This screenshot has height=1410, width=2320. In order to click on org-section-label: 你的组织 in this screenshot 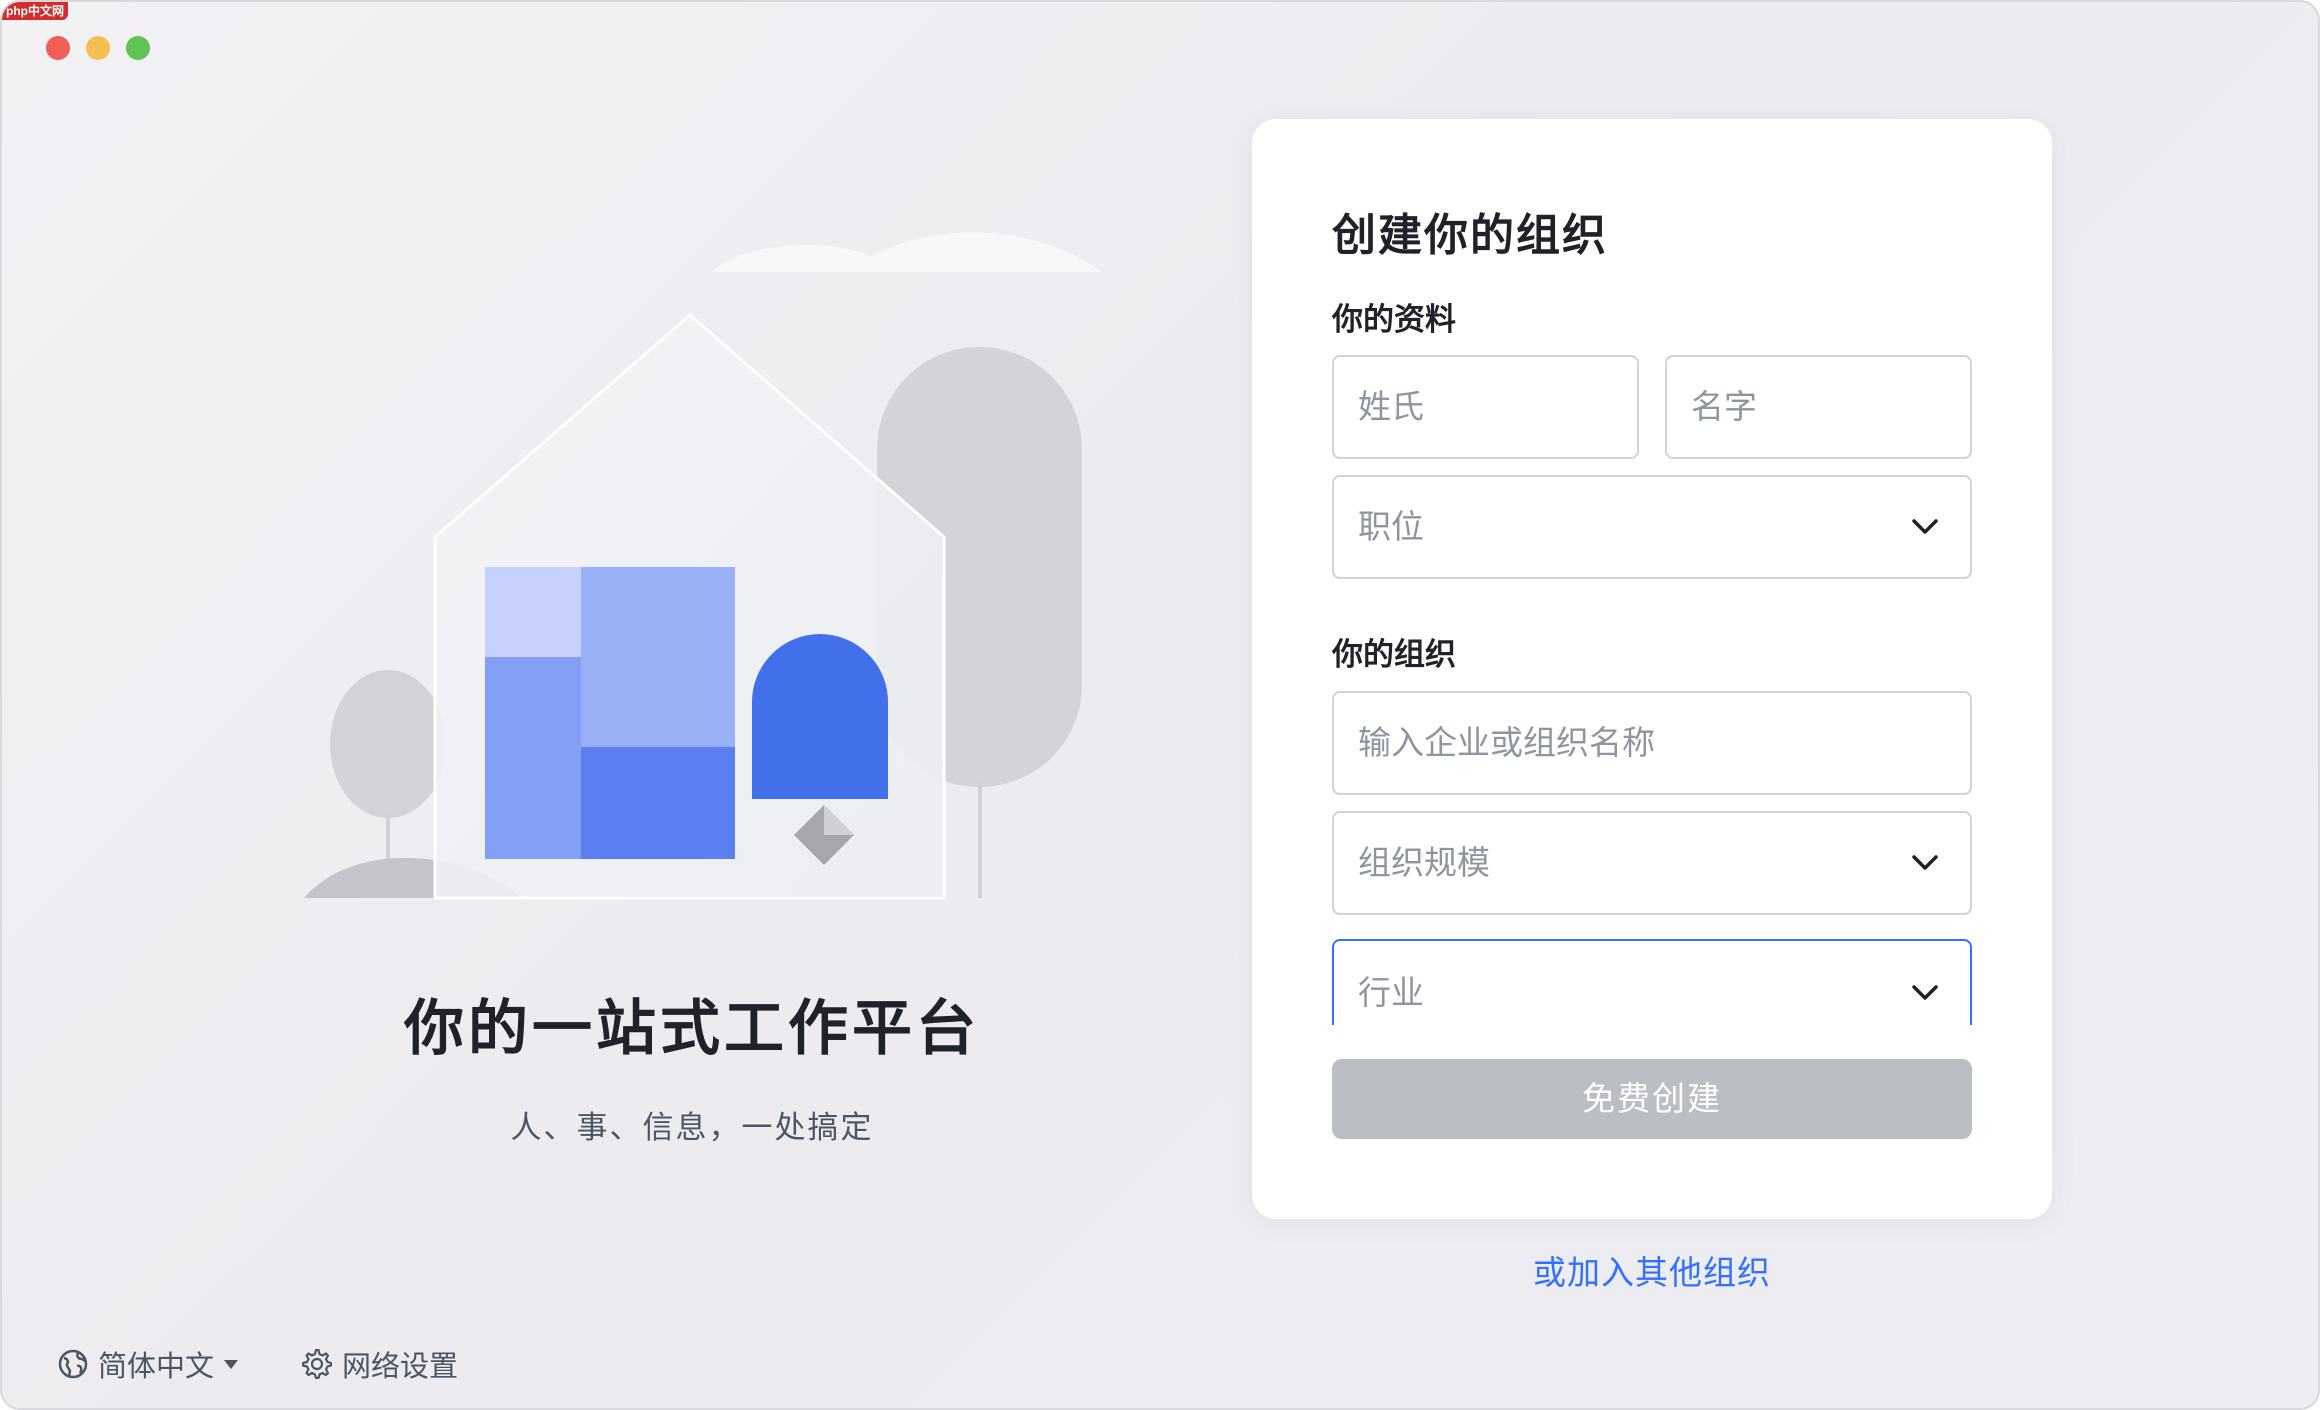, I will do `click(1394, 654)`.